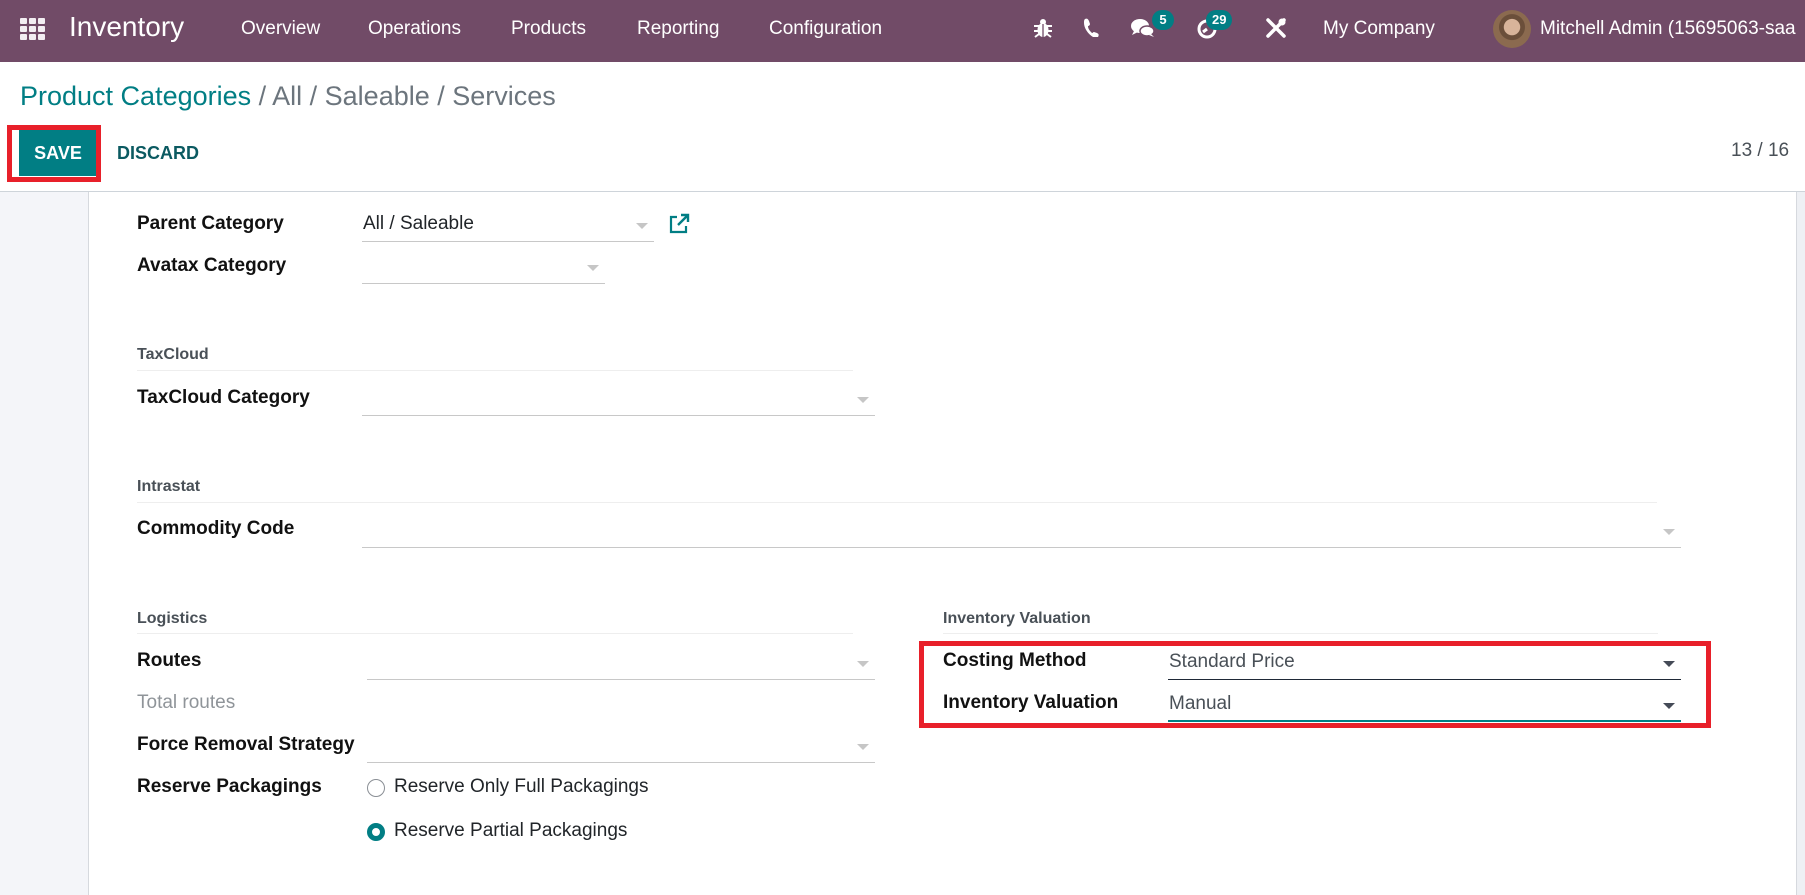 This screenshot has height=895, width=1805. Describe the element at coordinates (169, 486) in the screenshot. I see `intrastat-section-title: Intrastat` at that location.